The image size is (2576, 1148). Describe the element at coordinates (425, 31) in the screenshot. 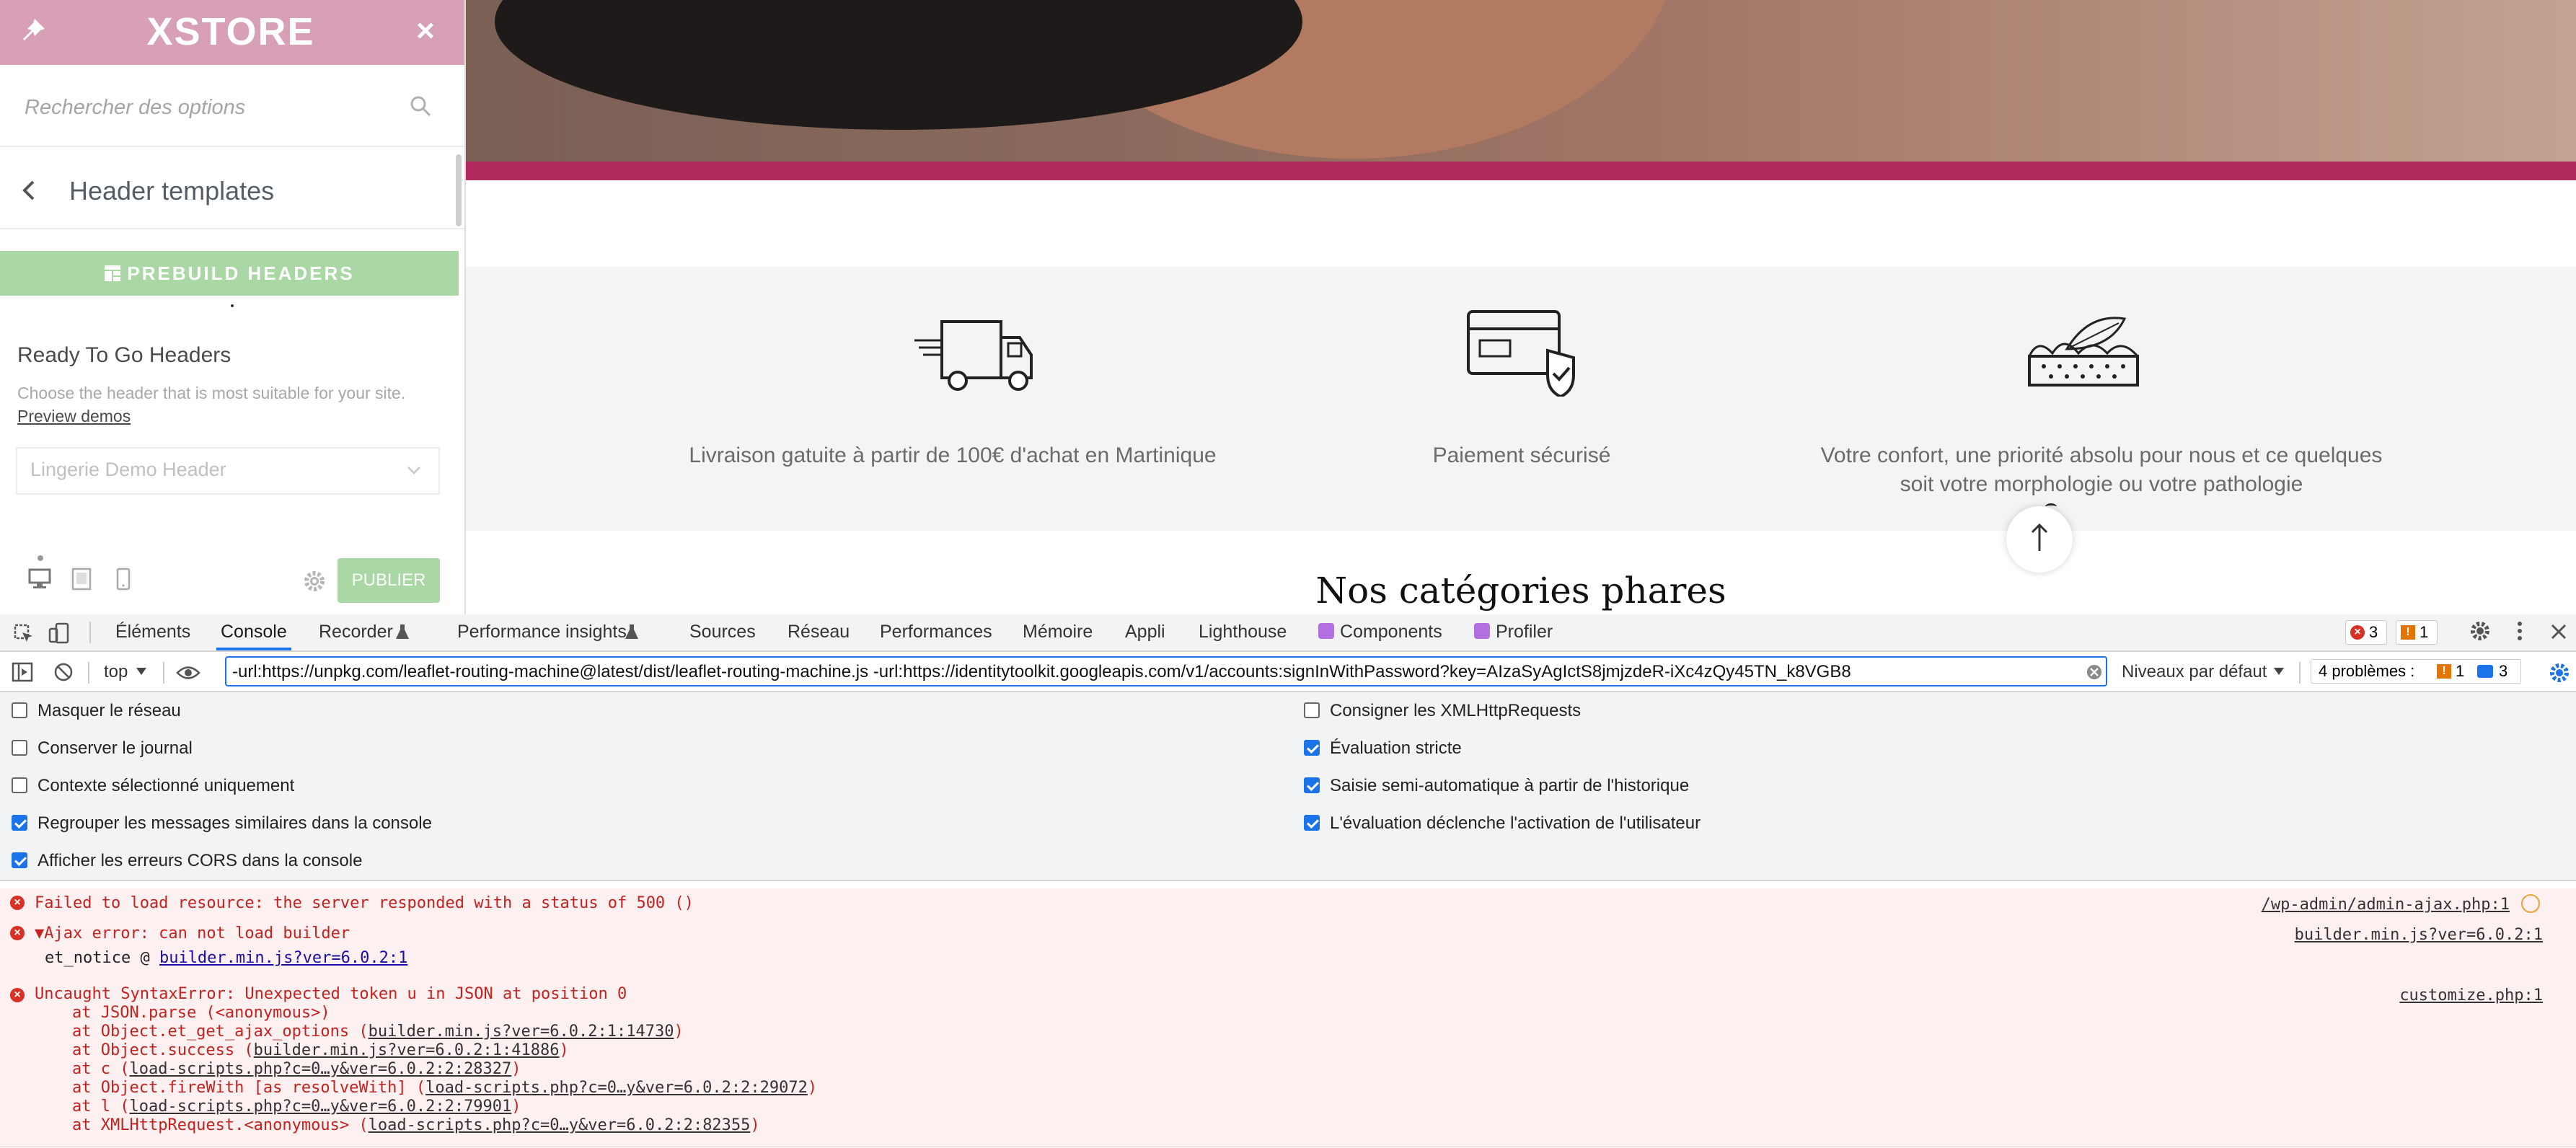

I see `close-button: ×` at that location.